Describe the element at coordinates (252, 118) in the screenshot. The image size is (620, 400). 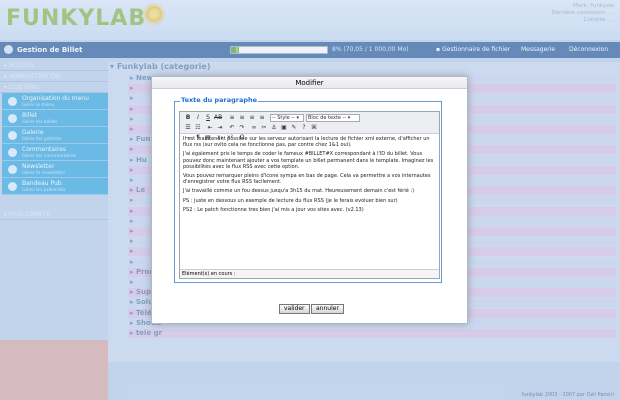
I see `align-right-icon: ≡` at that location.